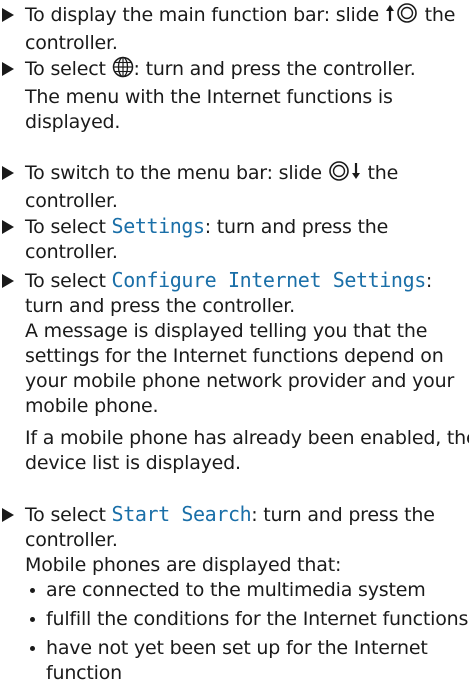 The image size is (469, 686). What do you see at coordinates (181, 514) in the screenshot?
I see `menu-item-start-search: Start Search` at bounding box center [181, 514].